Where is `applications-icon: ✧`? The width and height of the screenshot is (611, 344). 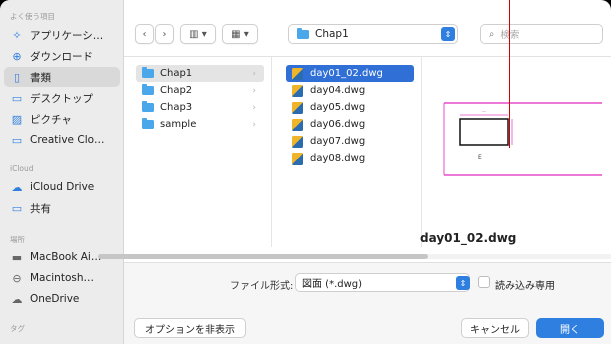 applications-icon: ✧ is located at coordinates (17, 35).